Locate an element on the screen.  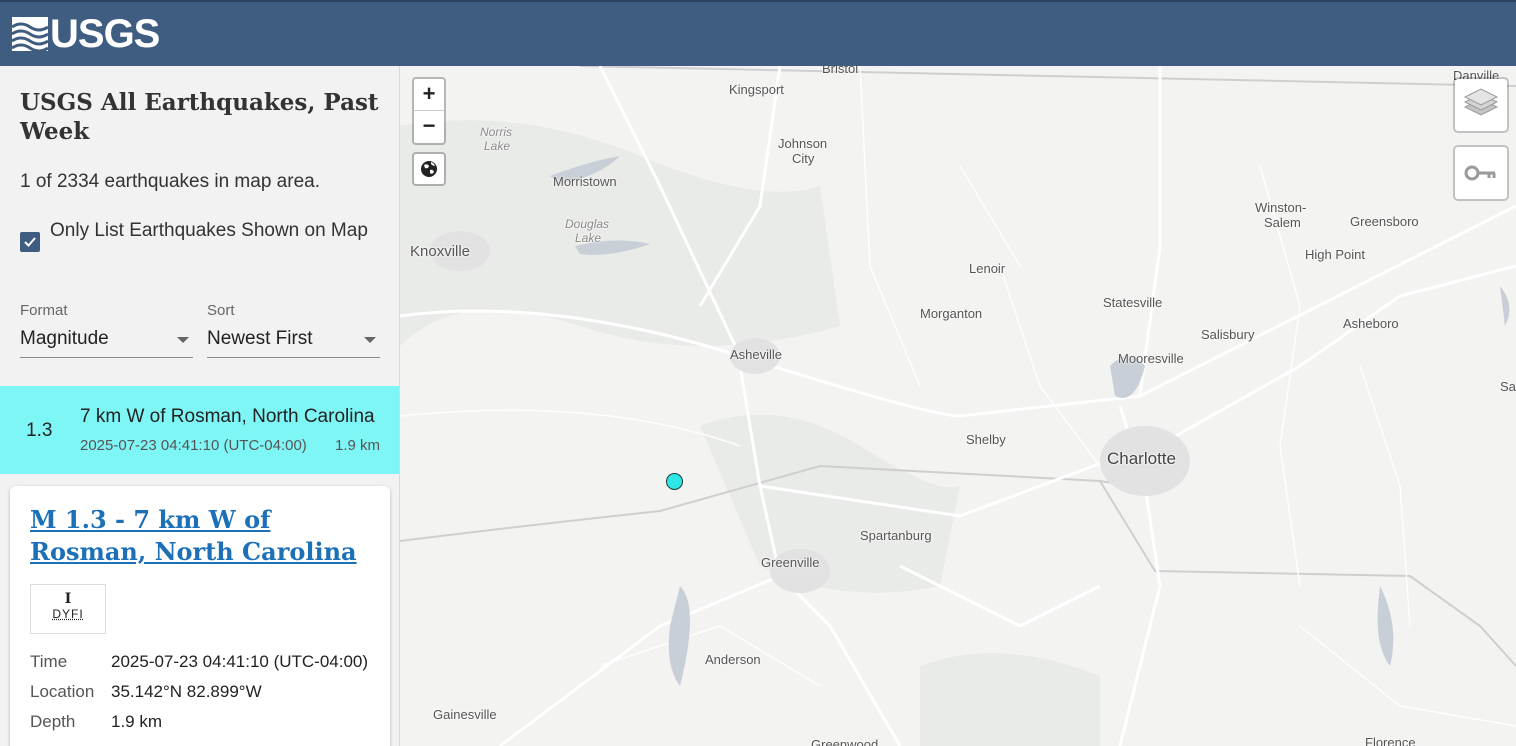
sort-select-group: Sort Newest First is located at coordinates (293, 330).